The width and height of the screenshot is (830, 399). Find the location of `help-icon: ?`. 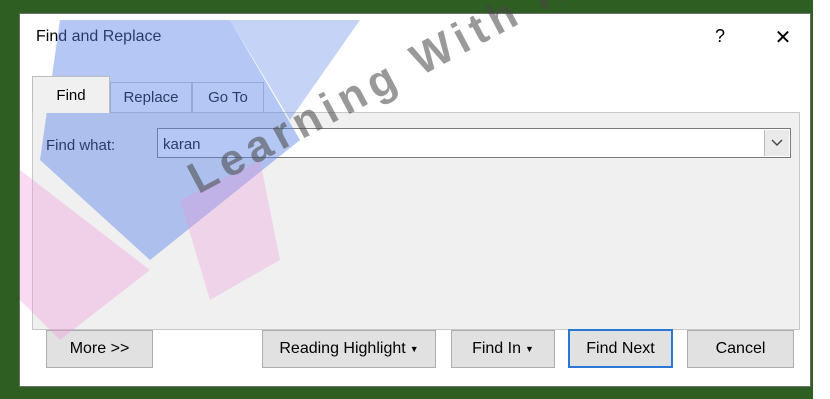

help-icon: ? is located at coordinates (719, 35).